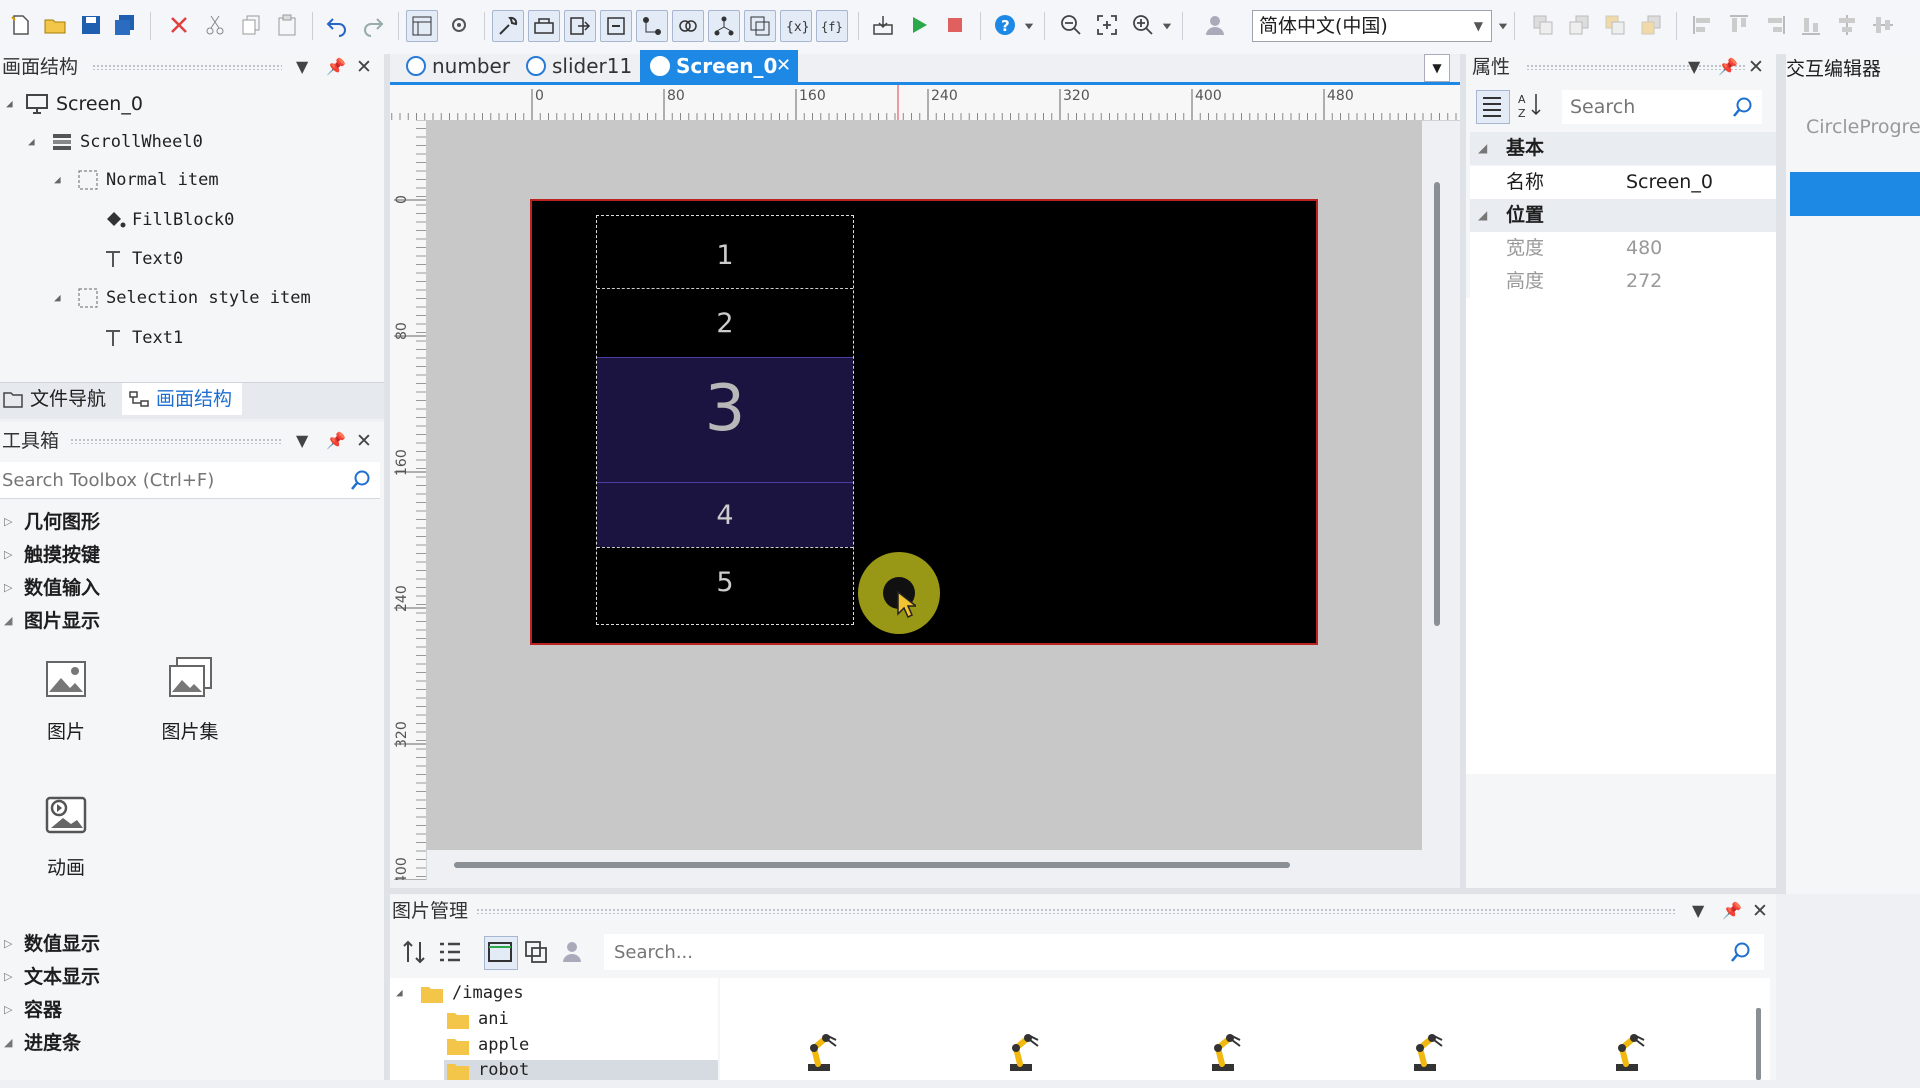  I want to click on align-center-icon, so click(1847, 25).